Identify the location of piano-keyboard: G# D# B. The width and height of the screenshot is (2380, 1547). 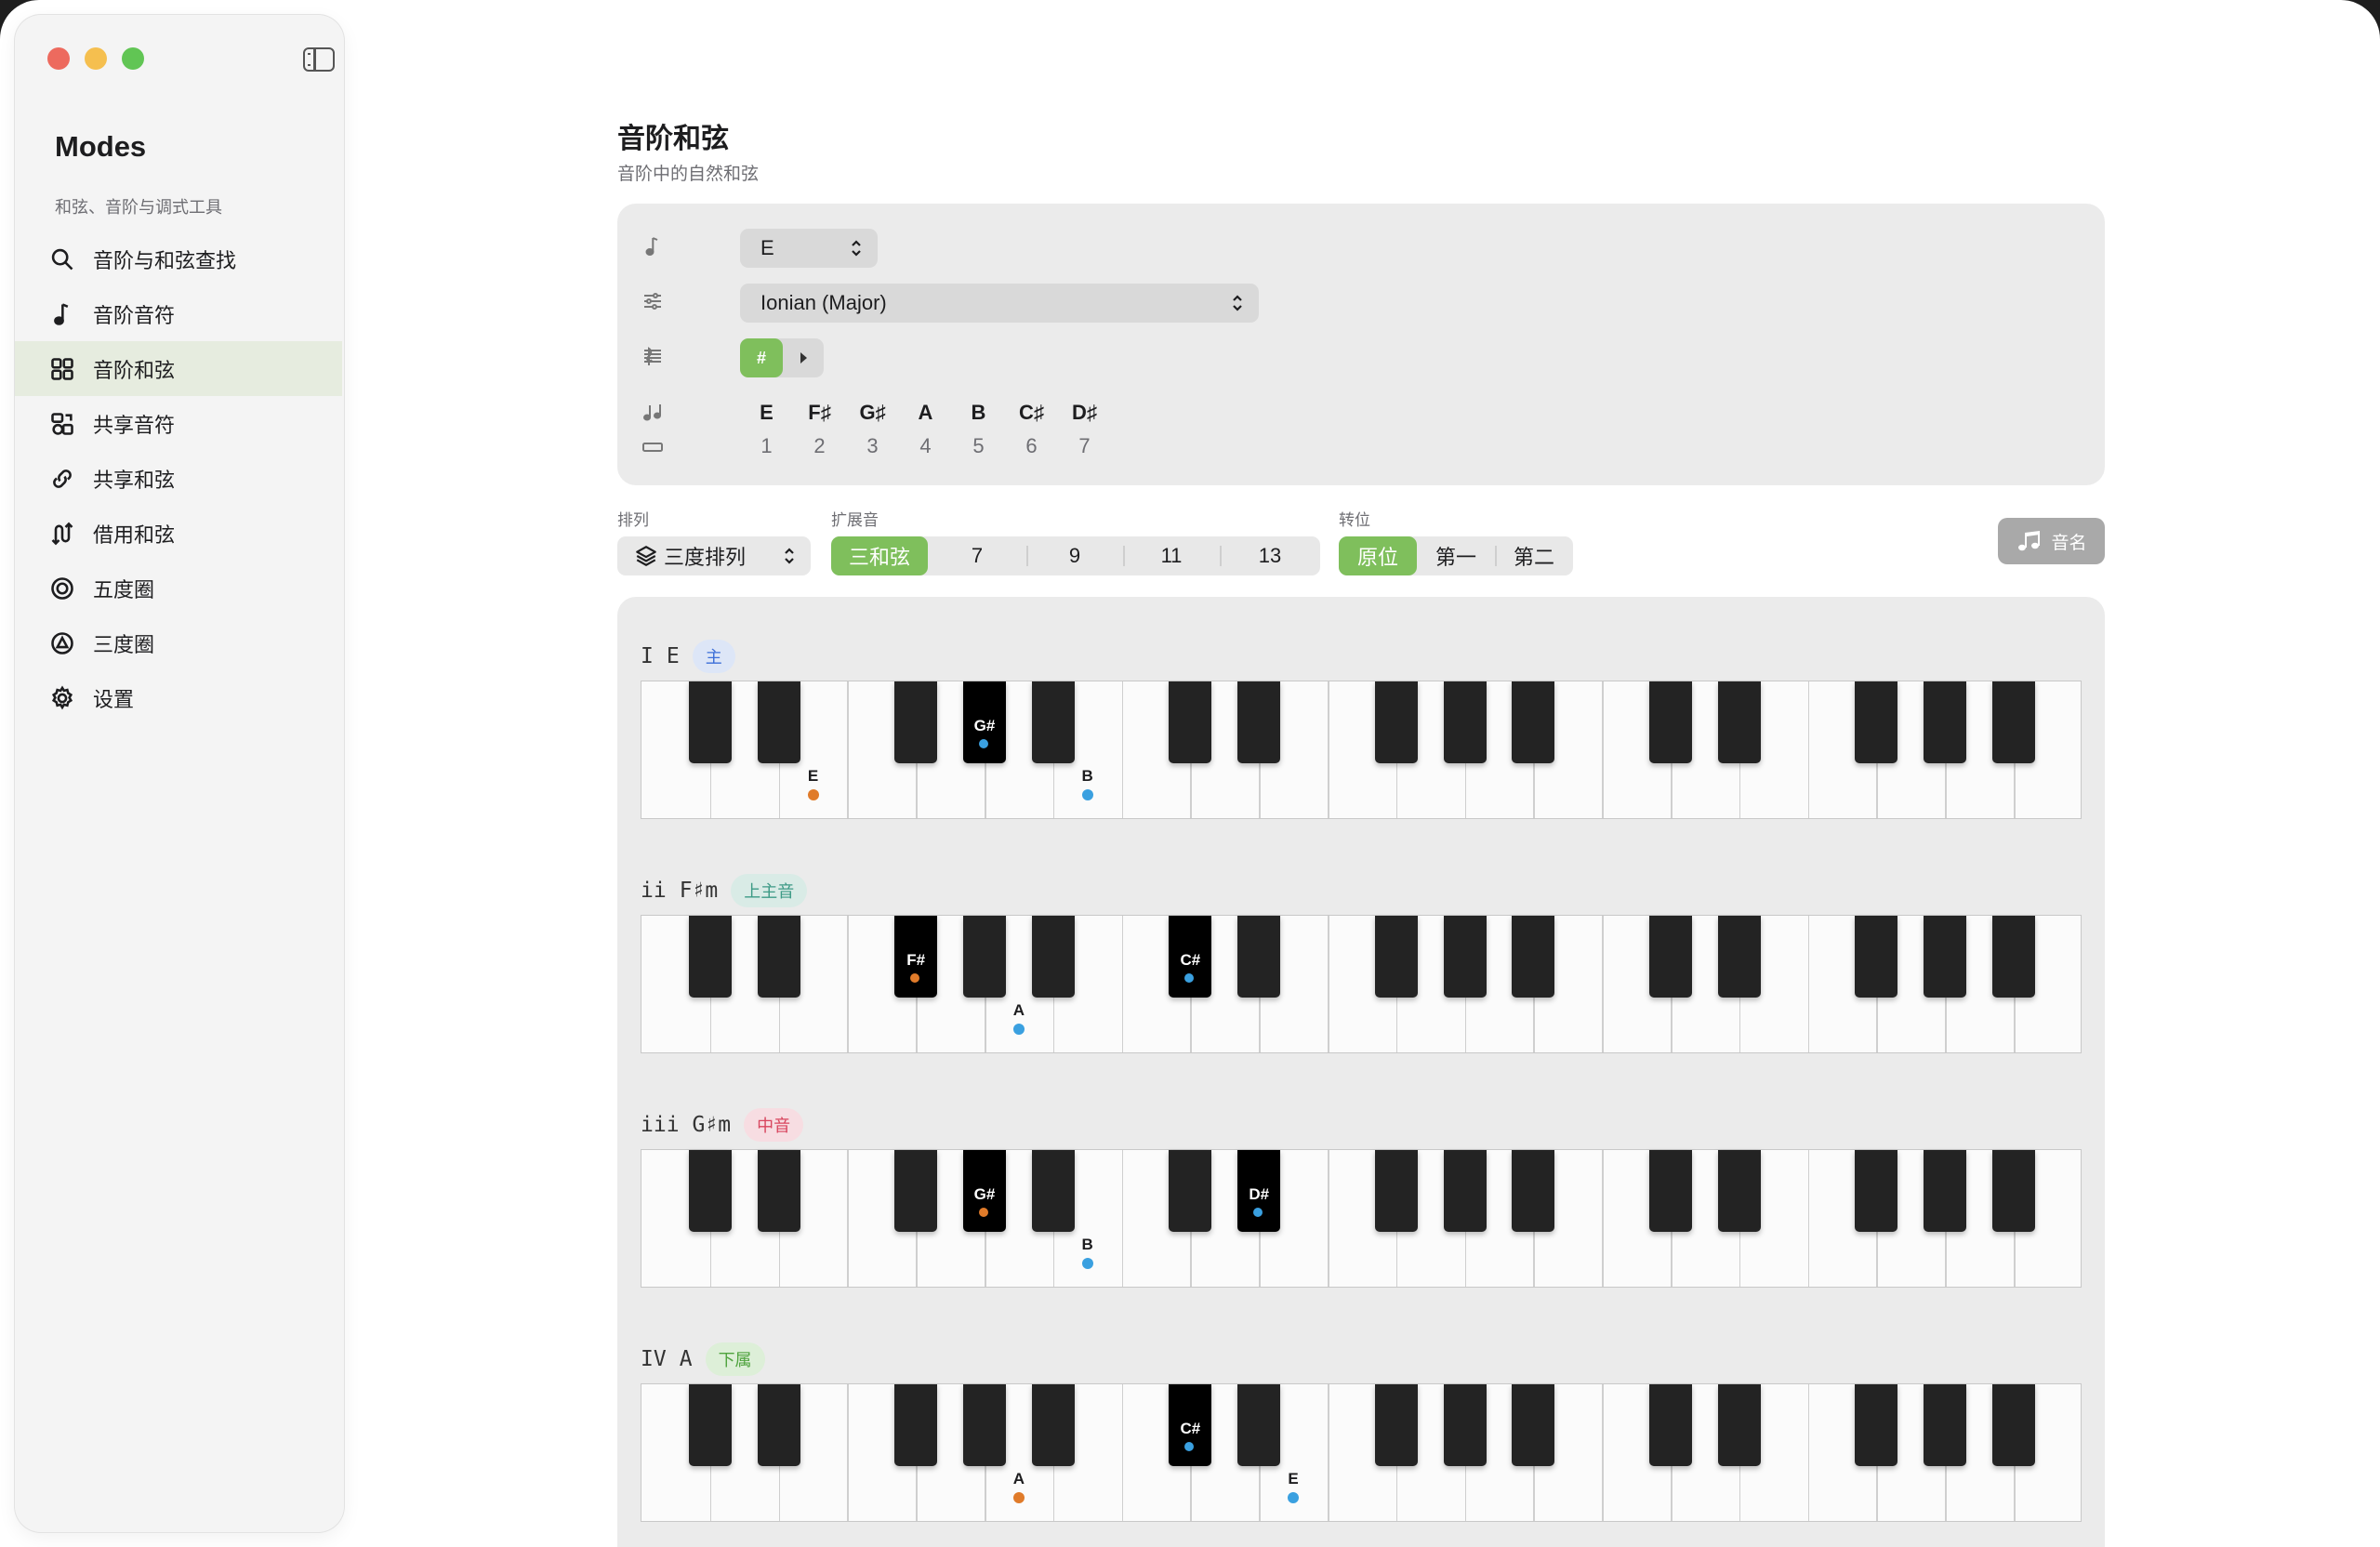
(1361, 1218).